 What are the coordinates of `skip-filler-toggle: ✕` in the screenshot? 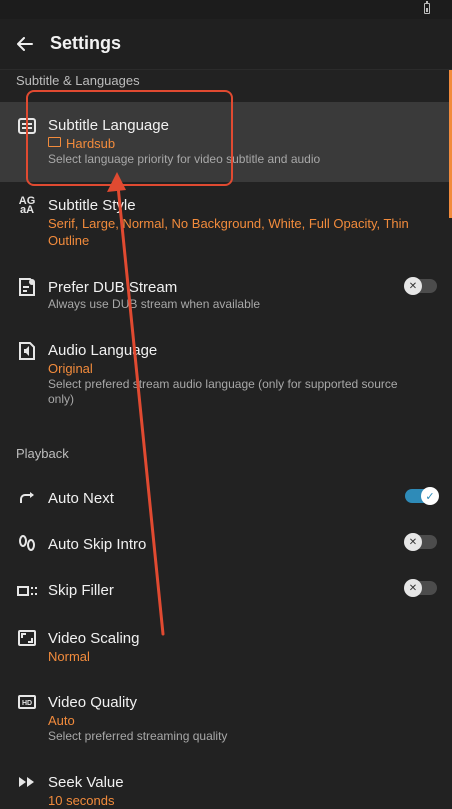 It's located at (420, 588).